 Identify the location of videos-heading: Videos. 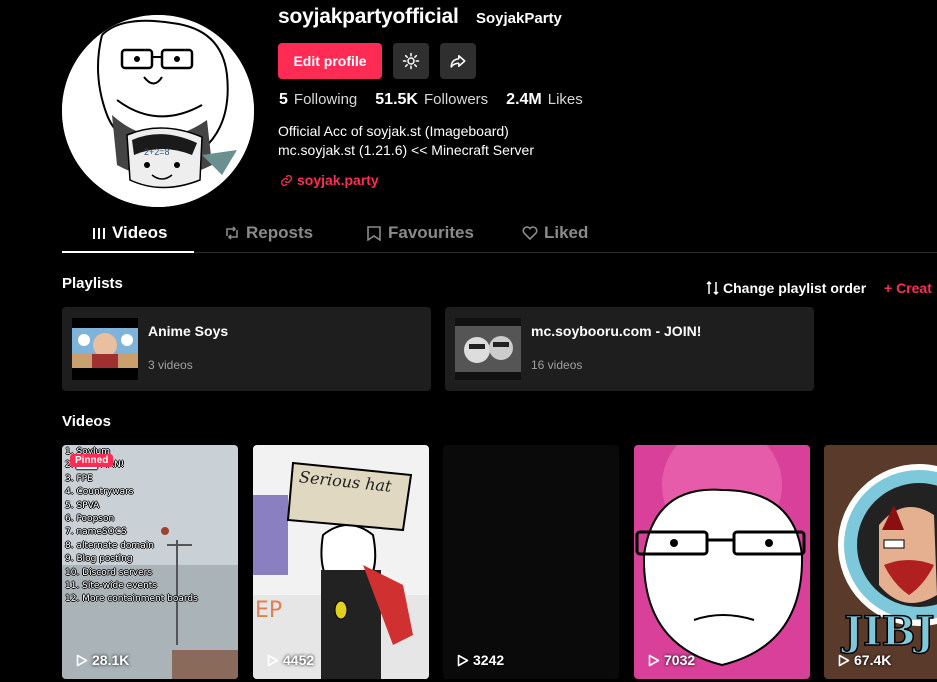
(86, 421).